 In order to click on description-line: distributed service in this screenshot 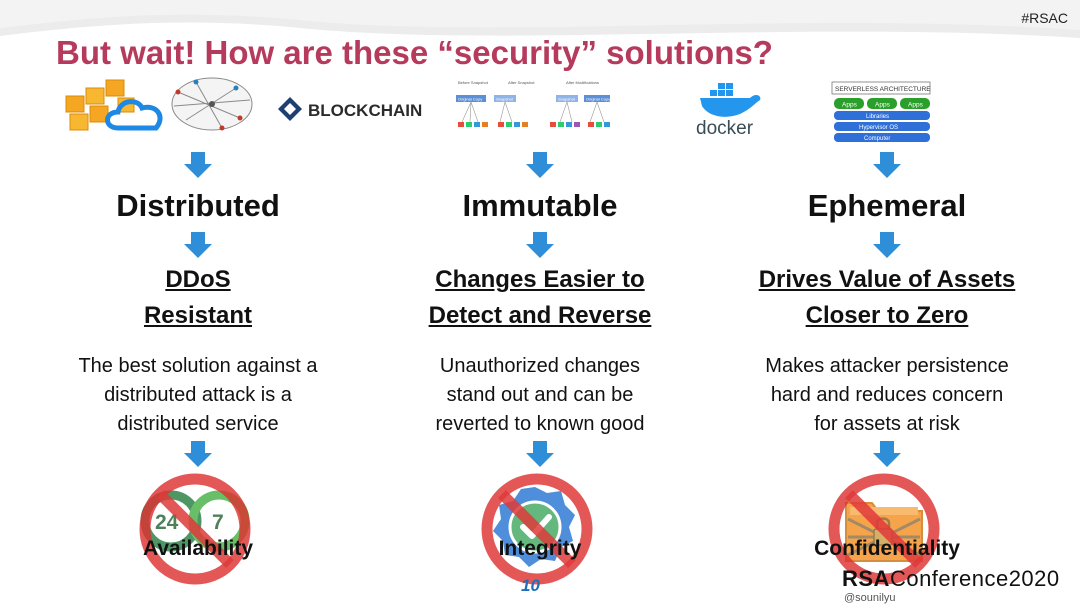, I will do `click(198, 424)`.